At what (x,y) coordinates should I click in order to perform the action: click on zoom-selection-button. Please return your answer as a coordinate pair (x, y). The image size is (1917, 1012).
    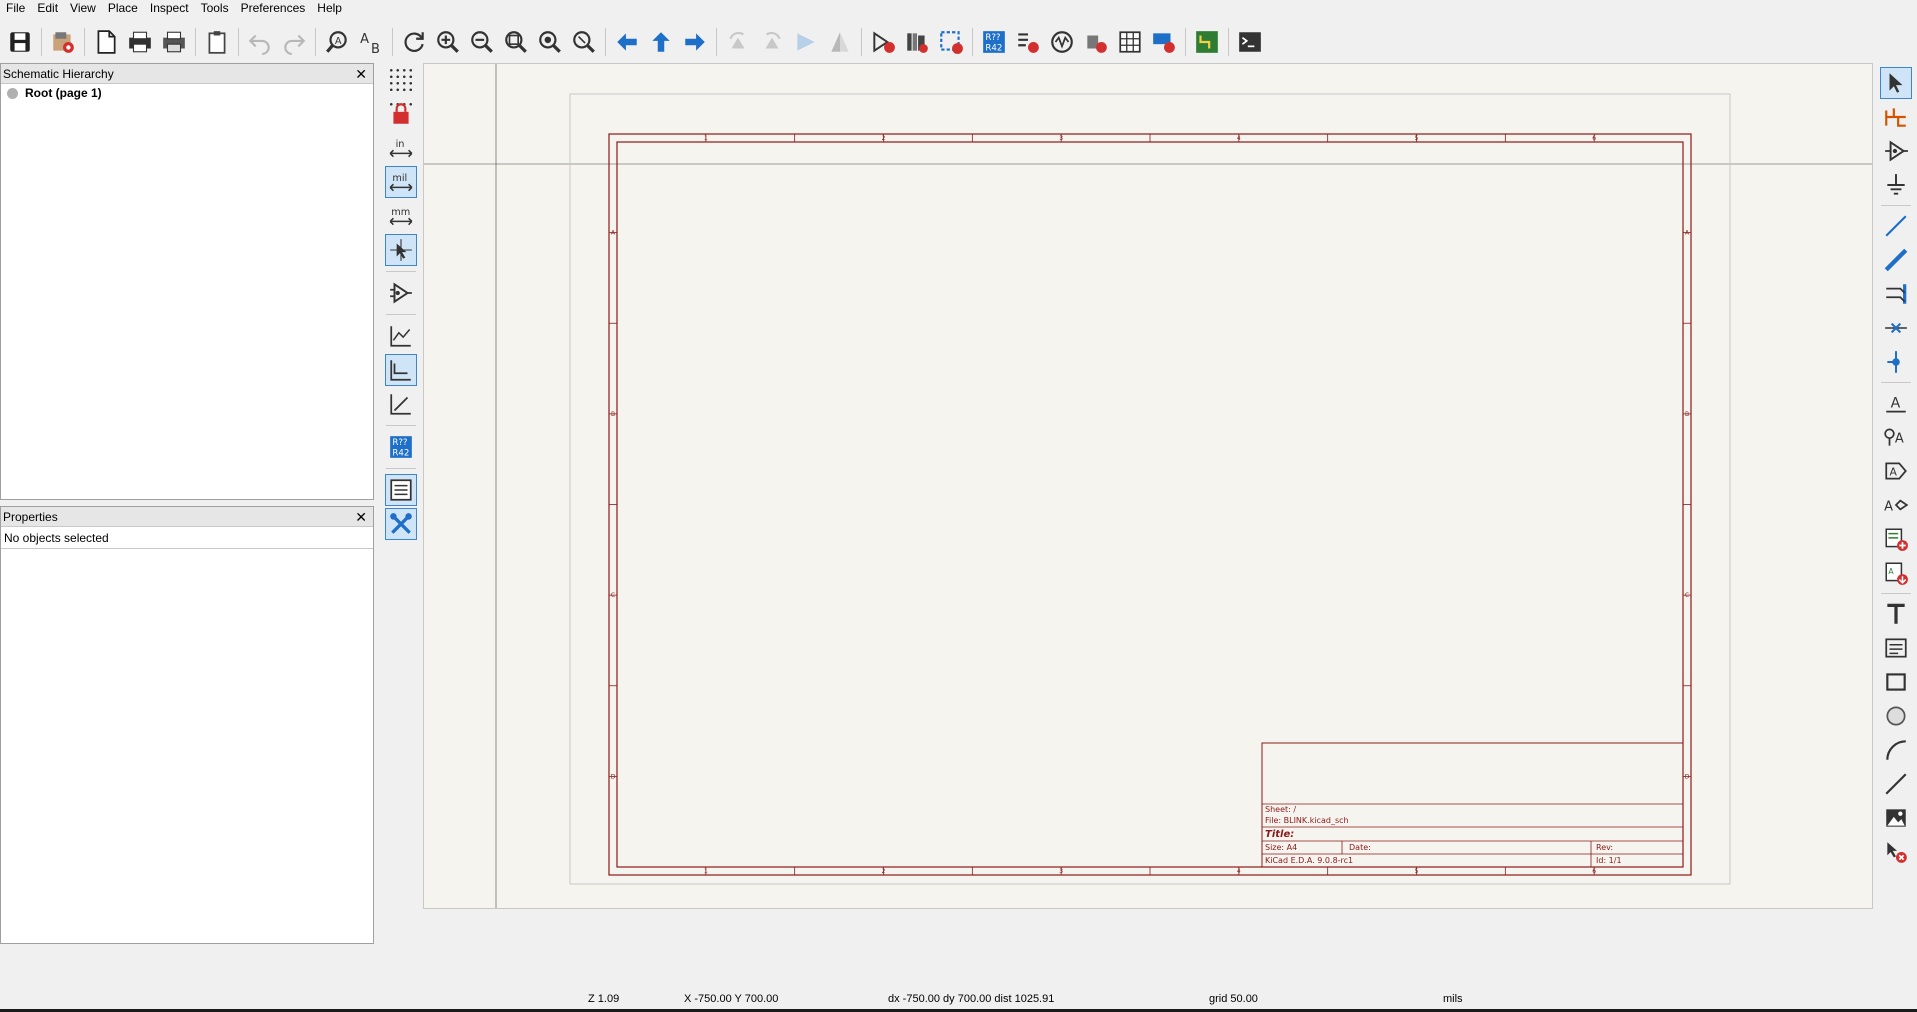
    Looking at the image, I should click on (584, 42).